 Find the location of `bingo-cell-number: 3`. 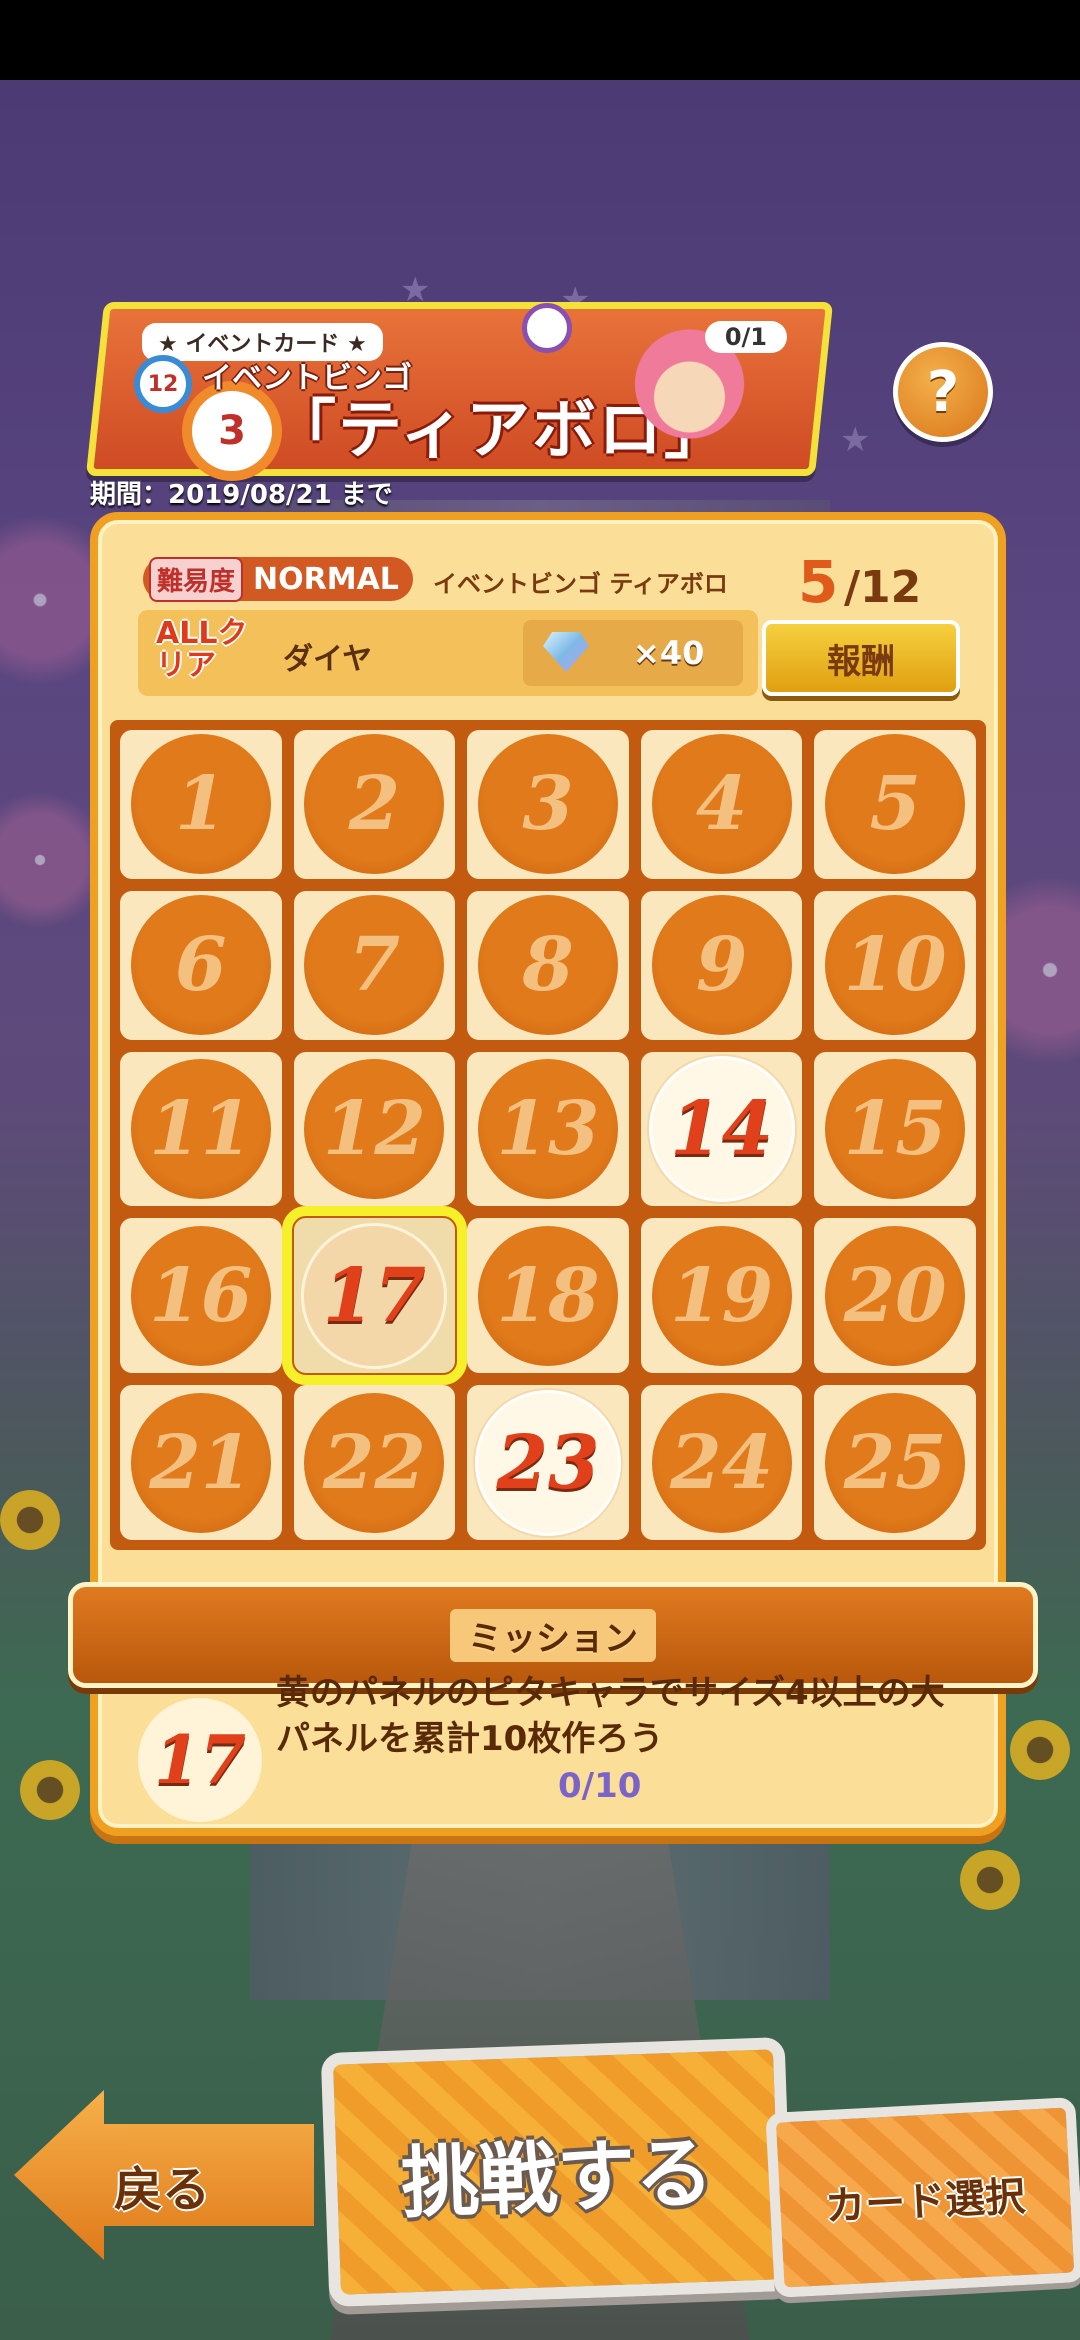

bingo-cell-number: 3 is located at coordinates (547, 804).